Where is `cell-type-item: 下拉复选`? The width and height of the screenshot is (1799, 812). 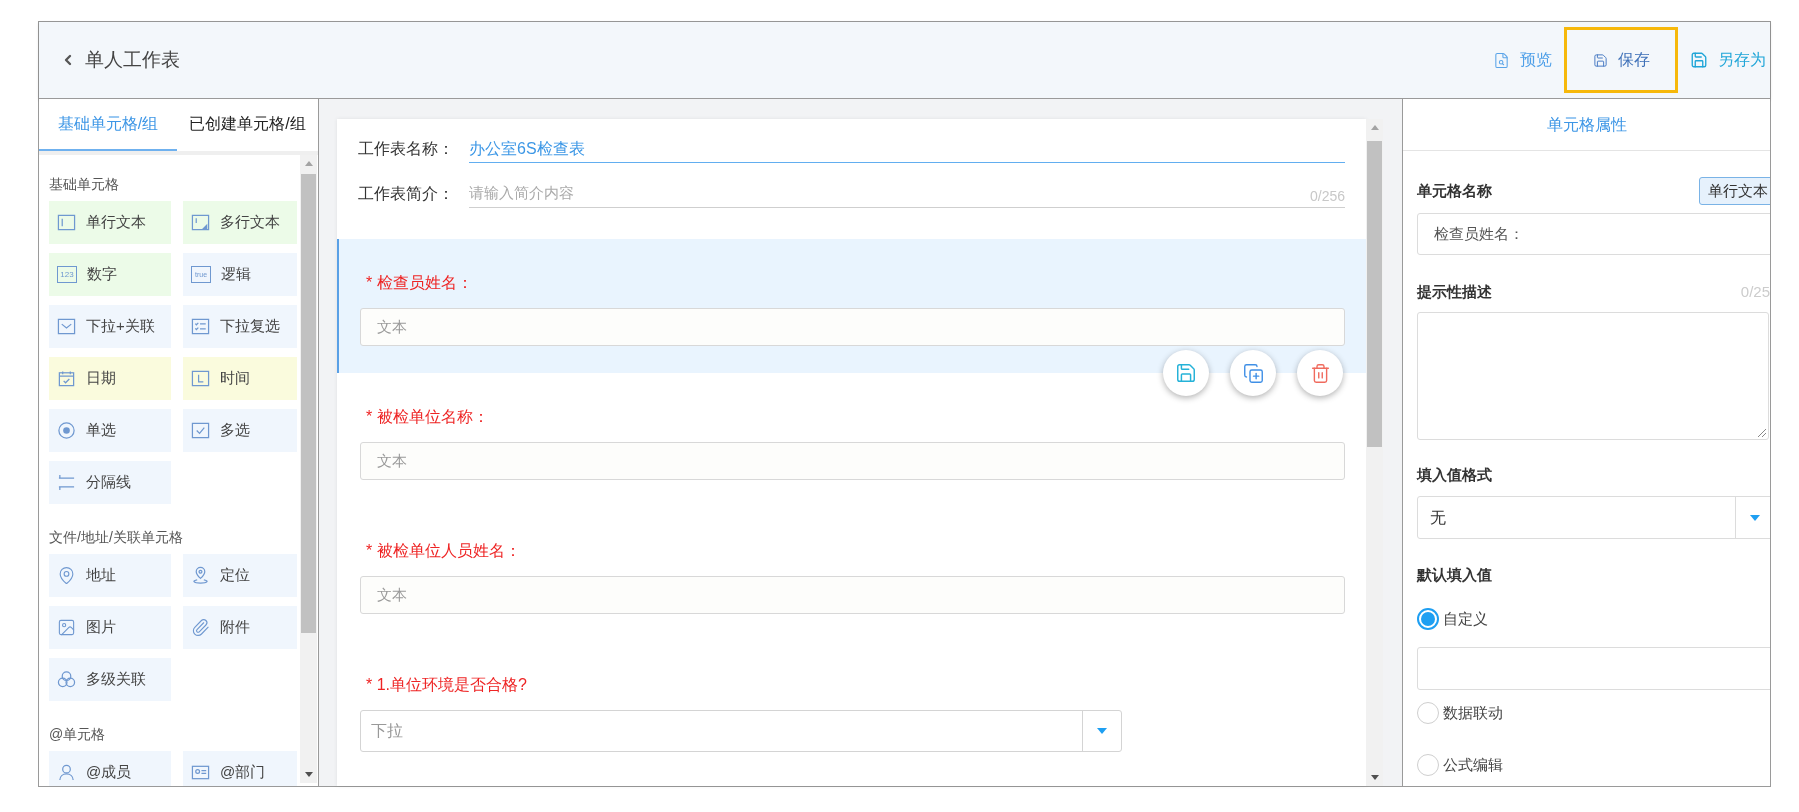
cell-type-item: 下拉复选 is located at coordinates (240, 326).